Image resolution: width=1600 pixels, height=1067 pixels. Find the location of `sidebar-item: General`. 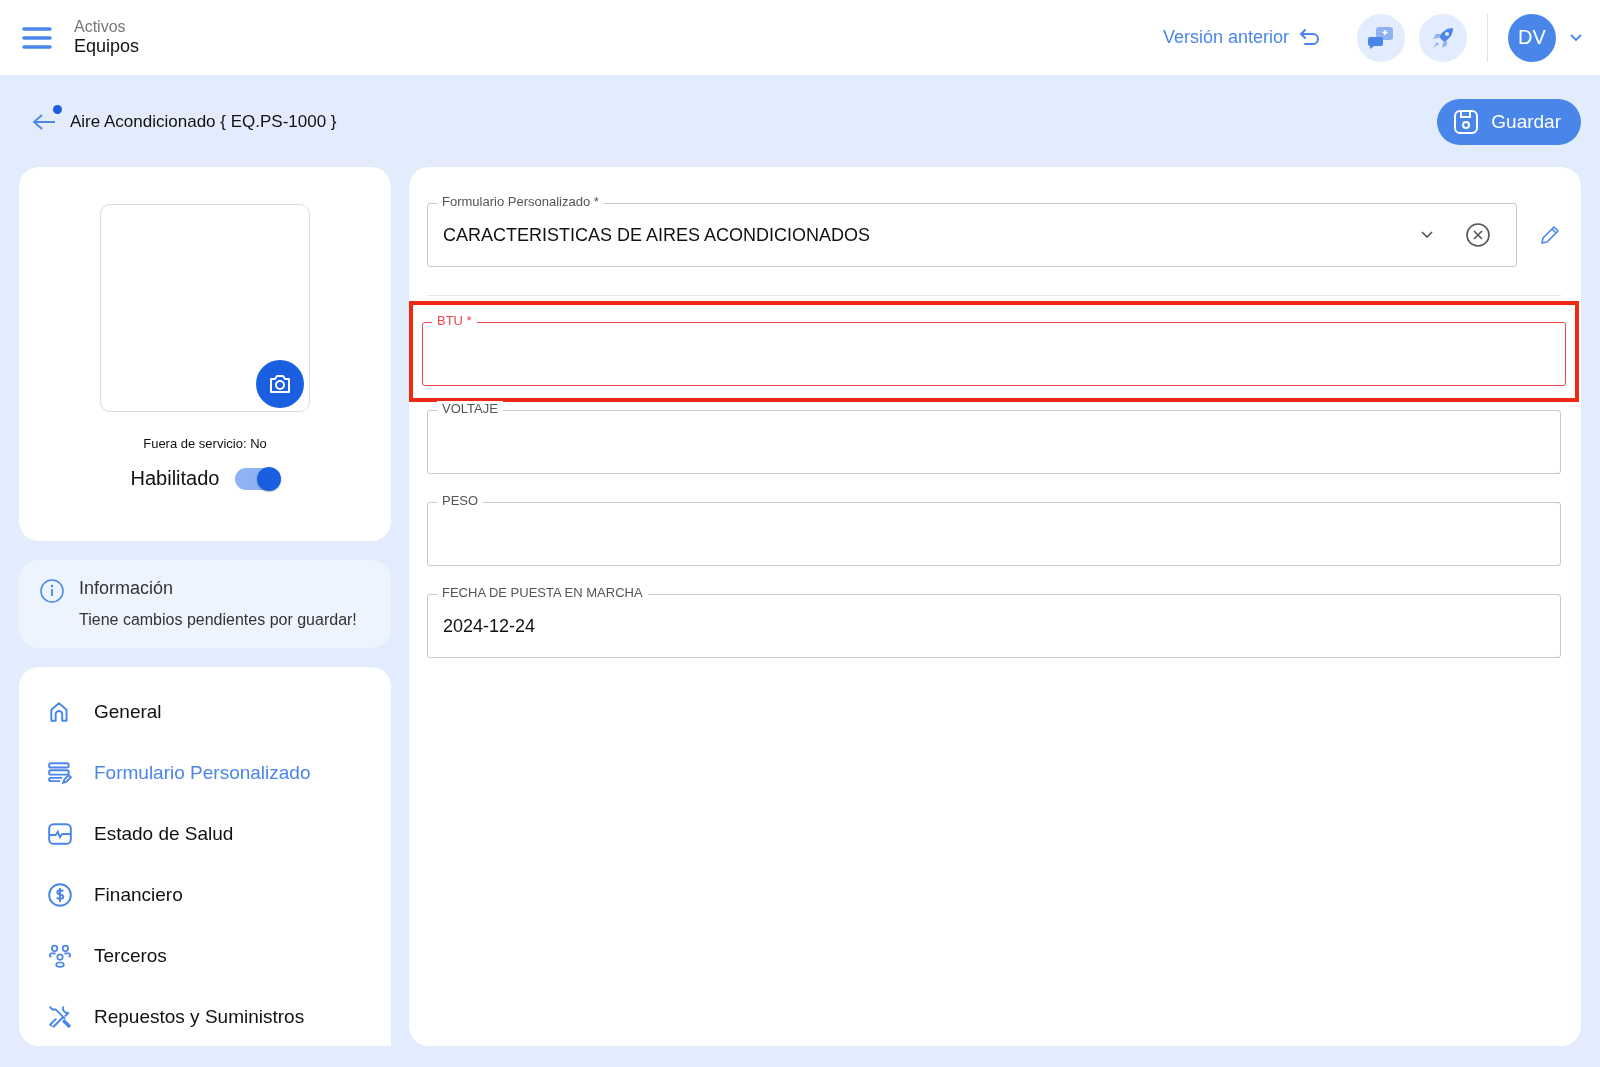

sidebar-item: General is located at coordinates (219, 711).